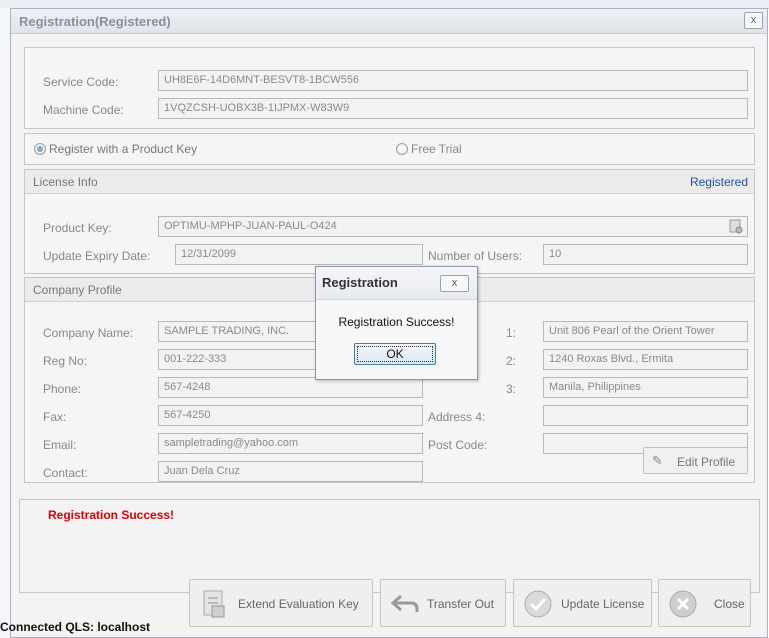 This screenshot has height=638, width=769. Describe the element at coordinates (389, 21) in the screenshot. I see `title-bar: Registration(Registered) x` at that location.